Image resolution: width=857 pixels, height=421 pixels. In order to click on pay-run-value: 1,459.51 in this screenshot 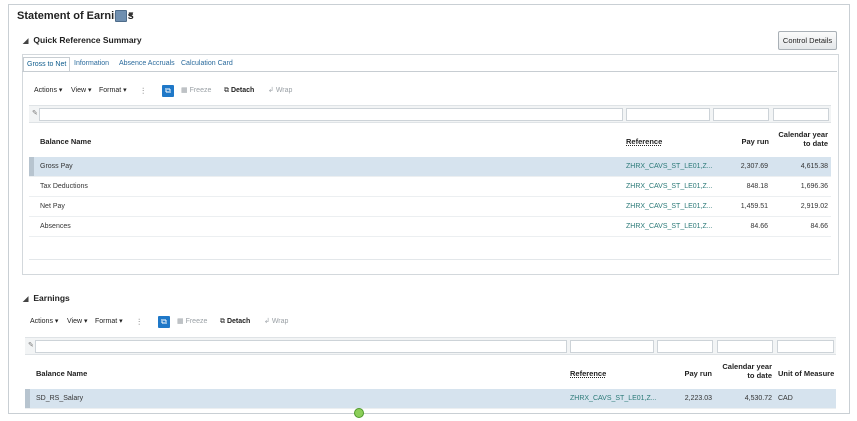, I will do `click(754, 206)`.